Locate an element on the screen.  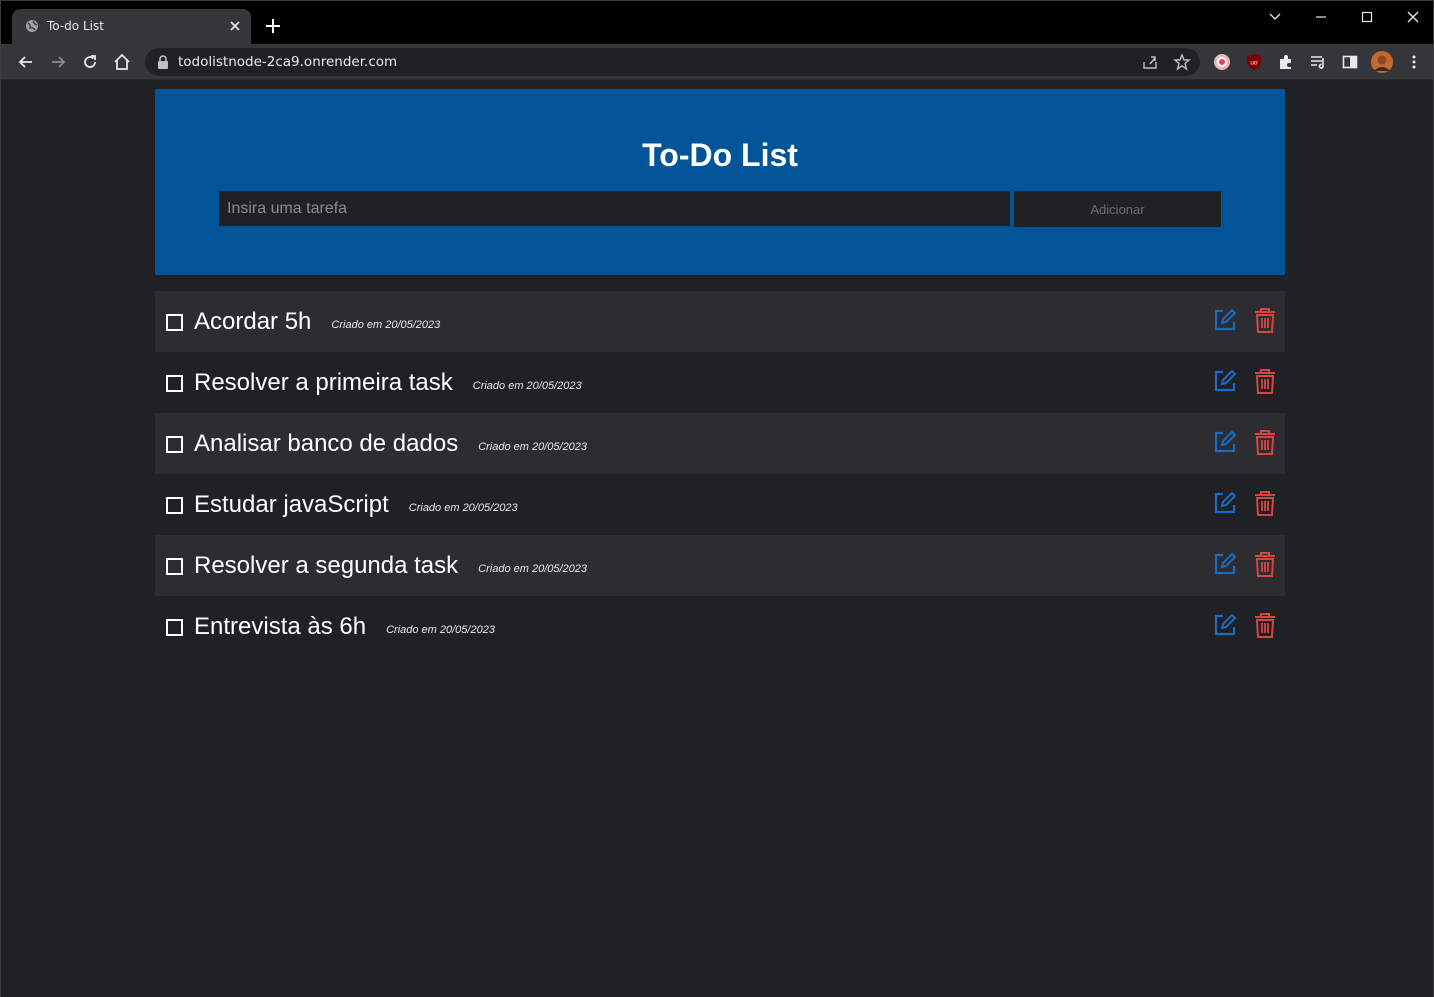
lock-icon is located at coordinates (163, 62).